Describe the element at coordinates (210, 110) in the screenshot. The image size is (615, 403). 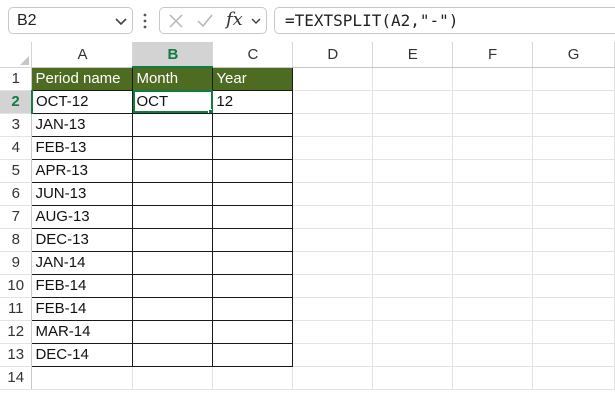
I see `fill-handle` at that location.